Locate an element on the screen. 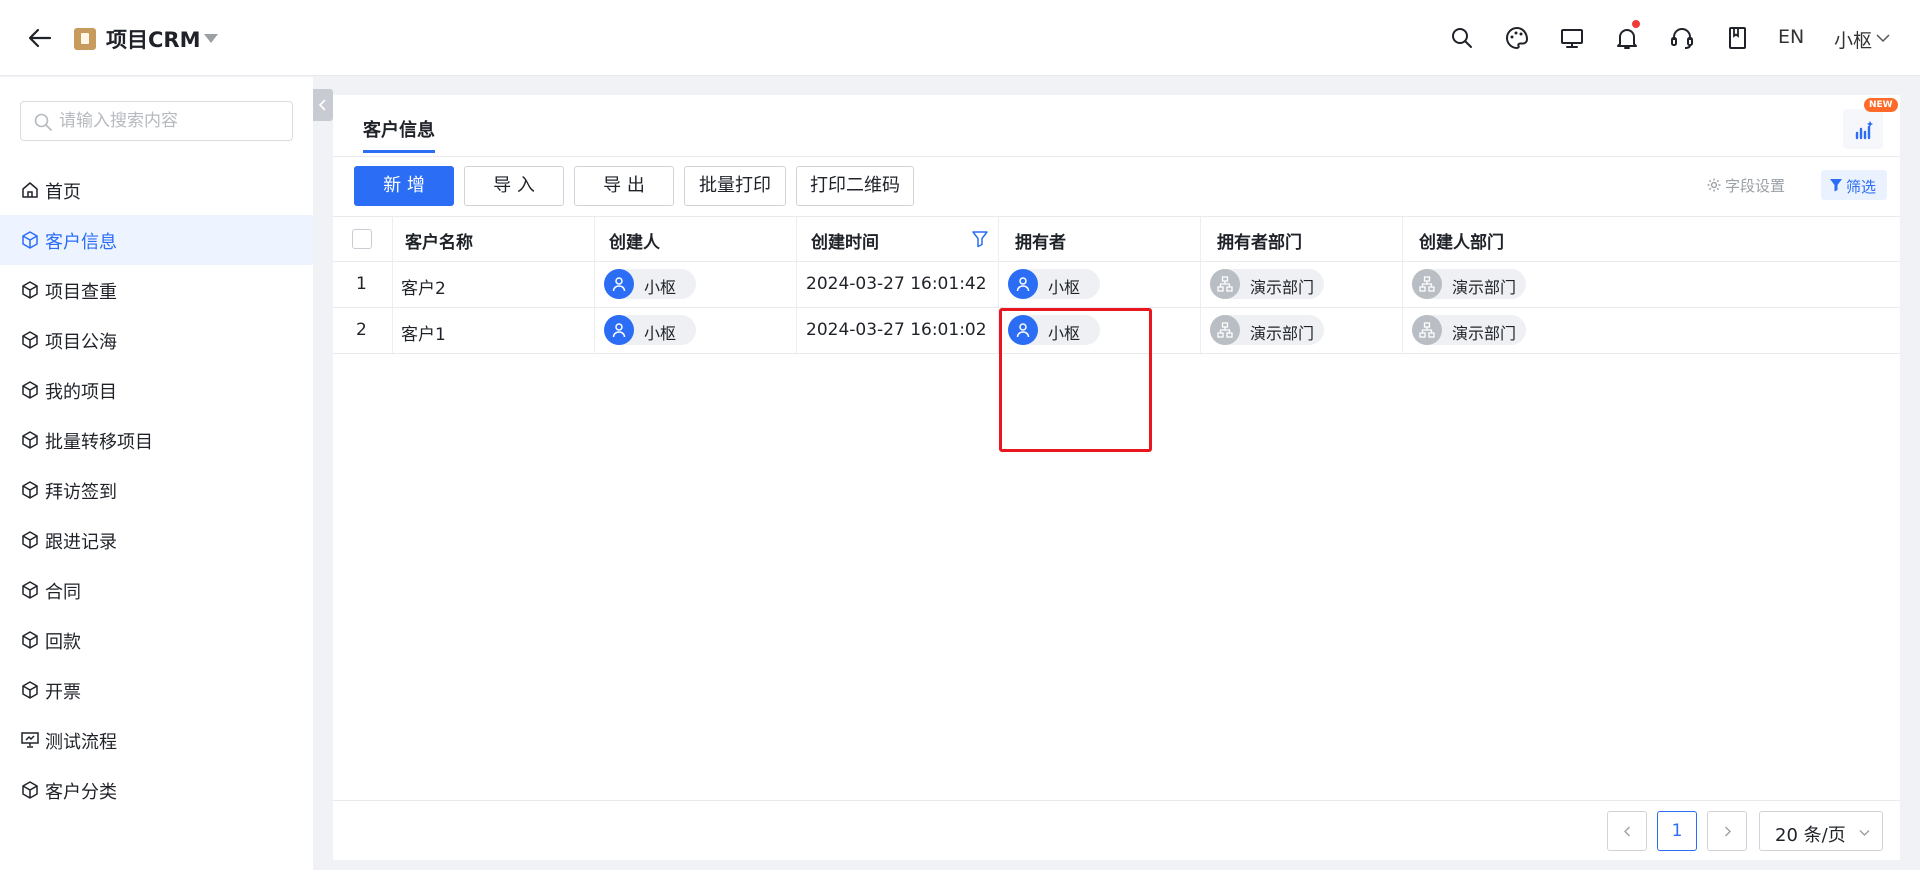  filter-button: 筛选 is located at coordinates (1854, 185).